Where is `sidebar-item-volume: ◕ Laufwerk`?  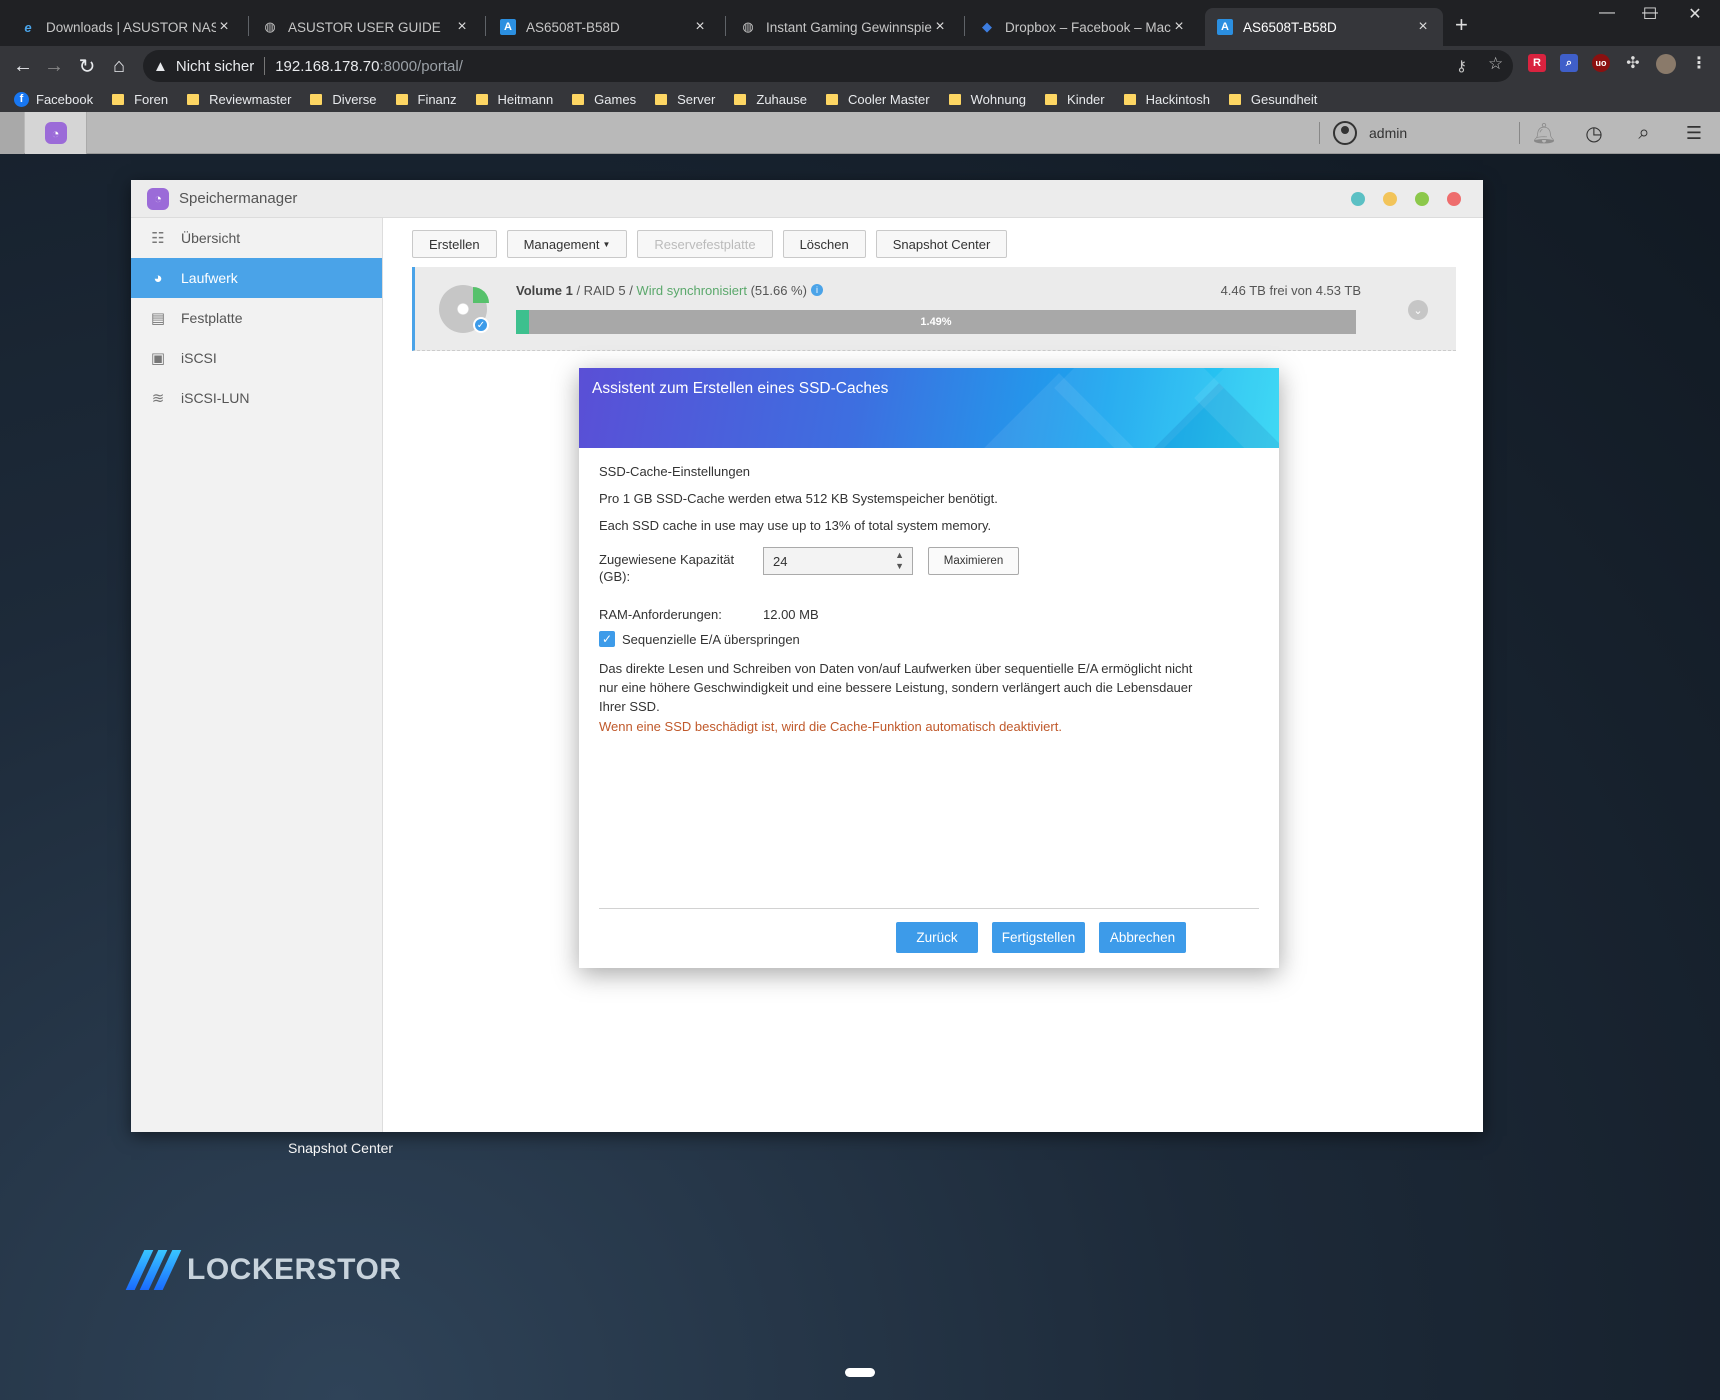
sidebar-item-volume: ◕ Laufwerk is located at coordinates (256, 278).